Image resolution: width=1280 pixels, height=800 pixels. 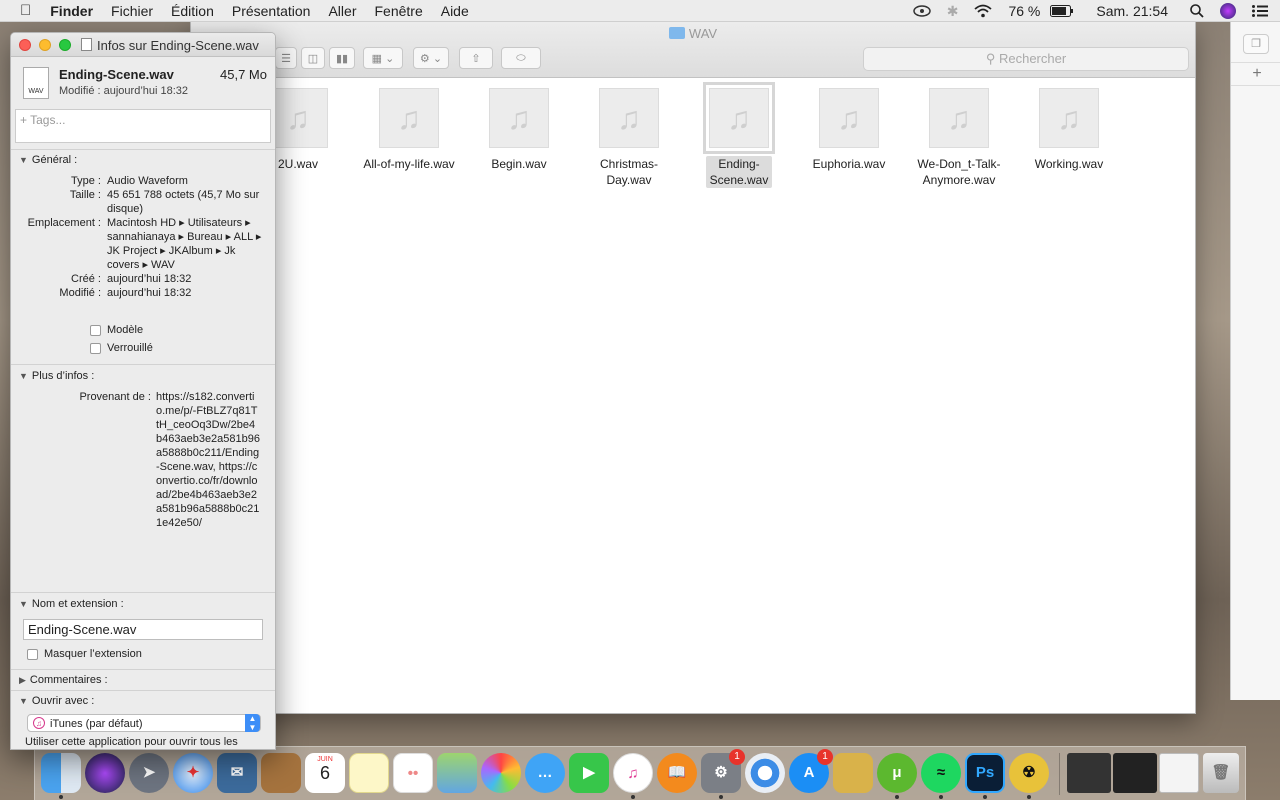 What do you see at coordinates (1032, 58) in the screenshot?
I see `search-placeholder: Rechercher` at bounding box center [1032, 58].